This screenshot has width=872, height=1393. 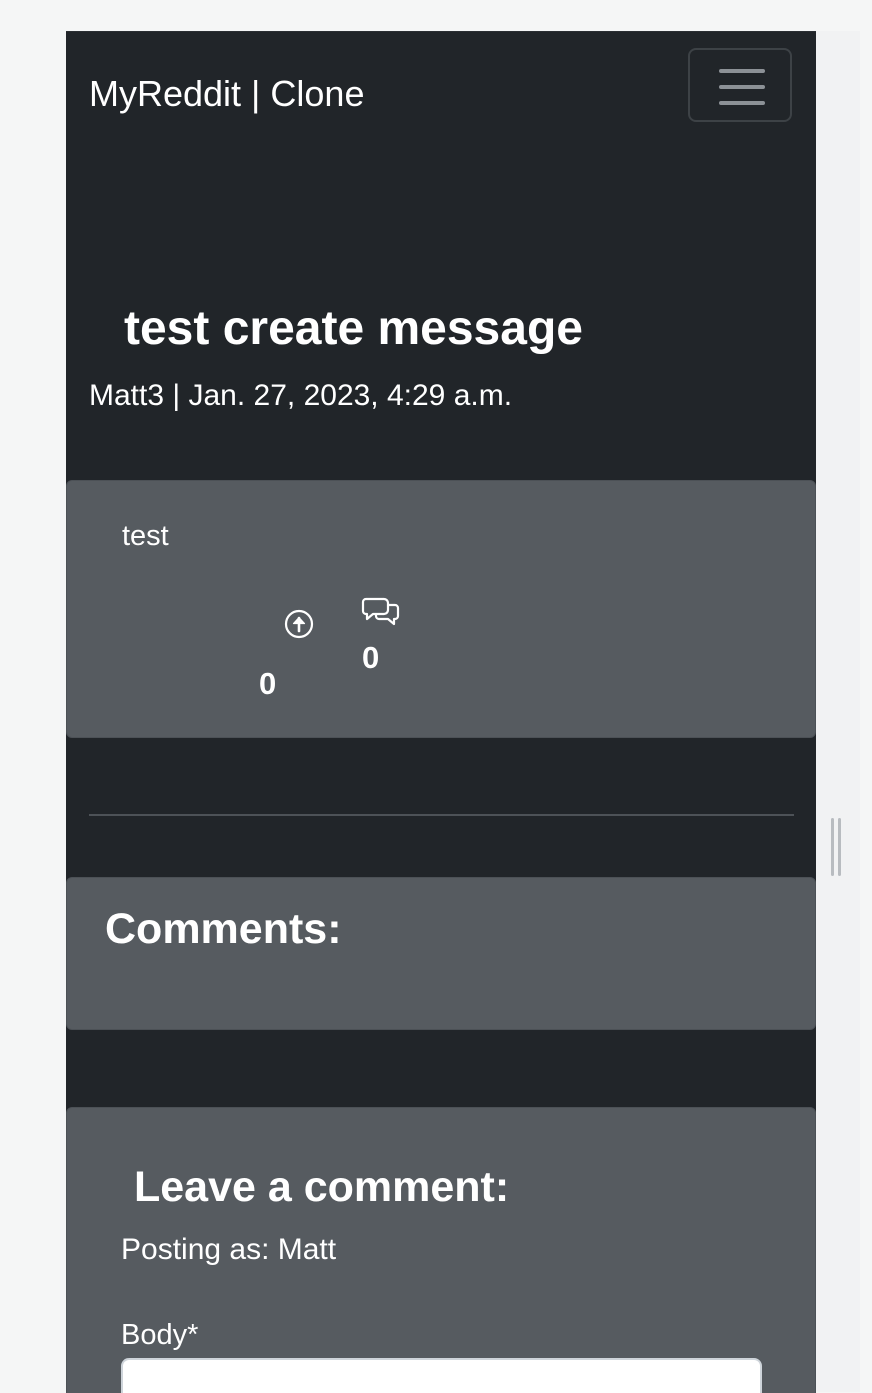 What do you see at coordinates (441, 95) in the screenshot?
I see `navbar: MyReddit | Clone` at bounding box center [441, 95].